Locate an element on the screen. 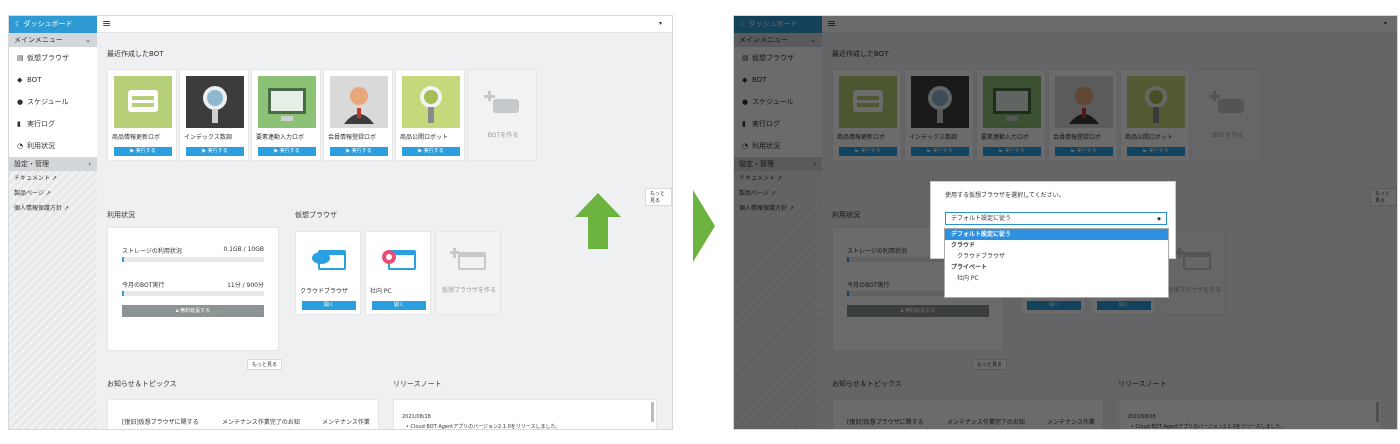  release-title: リリースノート is located at coordinates (417, 384).